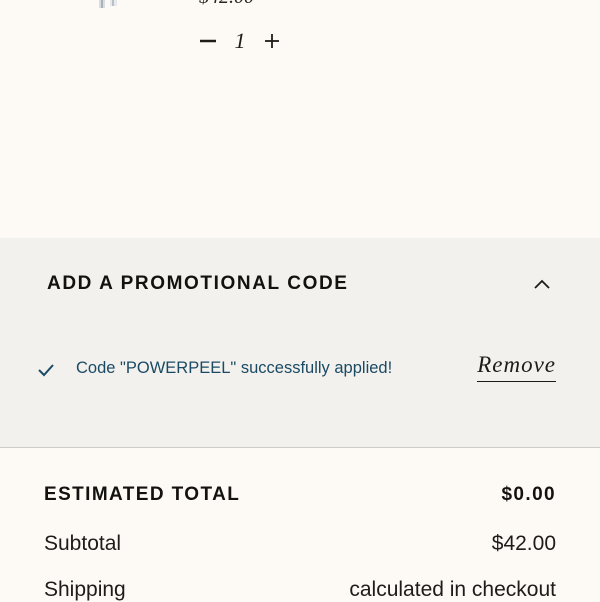 This screenshot has width=600, height=602. I want to click on plus-icon, so click(272, 41).